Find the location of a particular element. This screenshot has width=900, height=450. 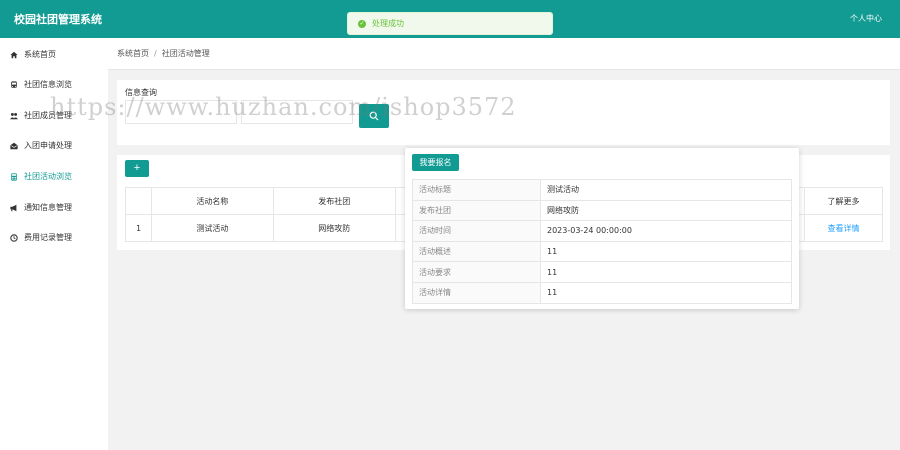

breadcrumb: 系统首页 / 社团活动管理 is located at coordinates (504, 54).